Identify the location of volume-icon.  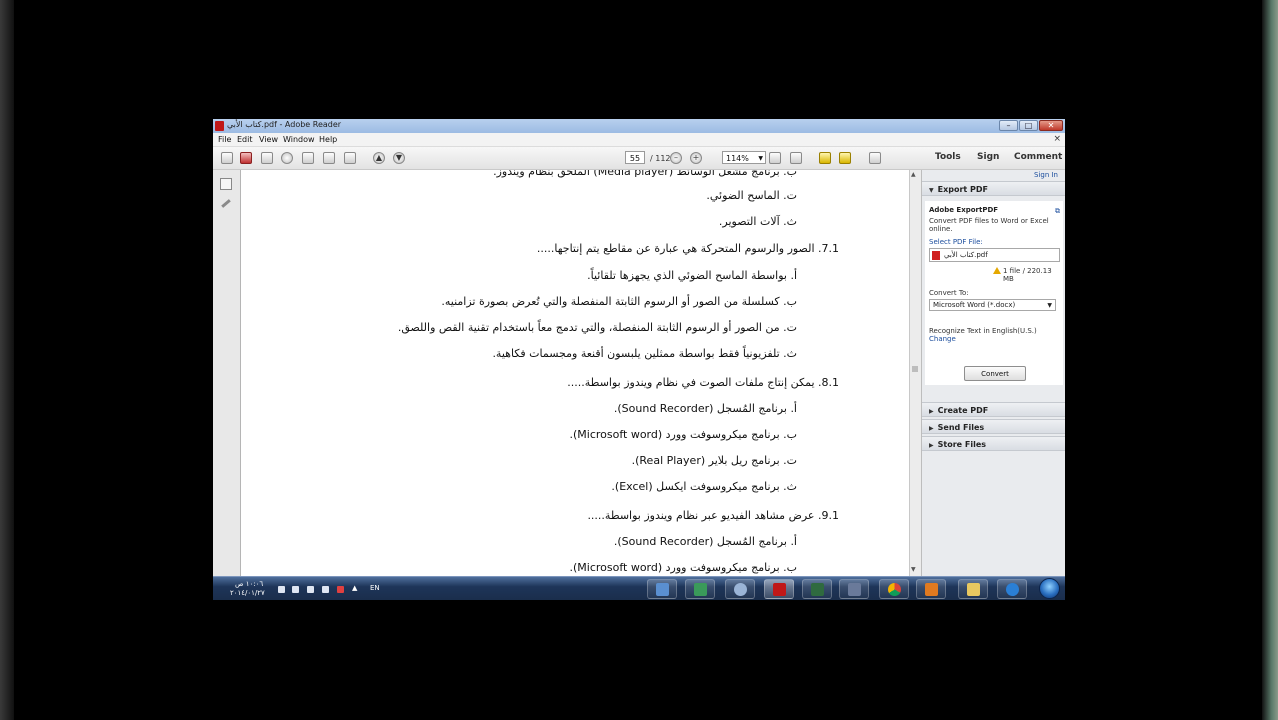
(281, 589).